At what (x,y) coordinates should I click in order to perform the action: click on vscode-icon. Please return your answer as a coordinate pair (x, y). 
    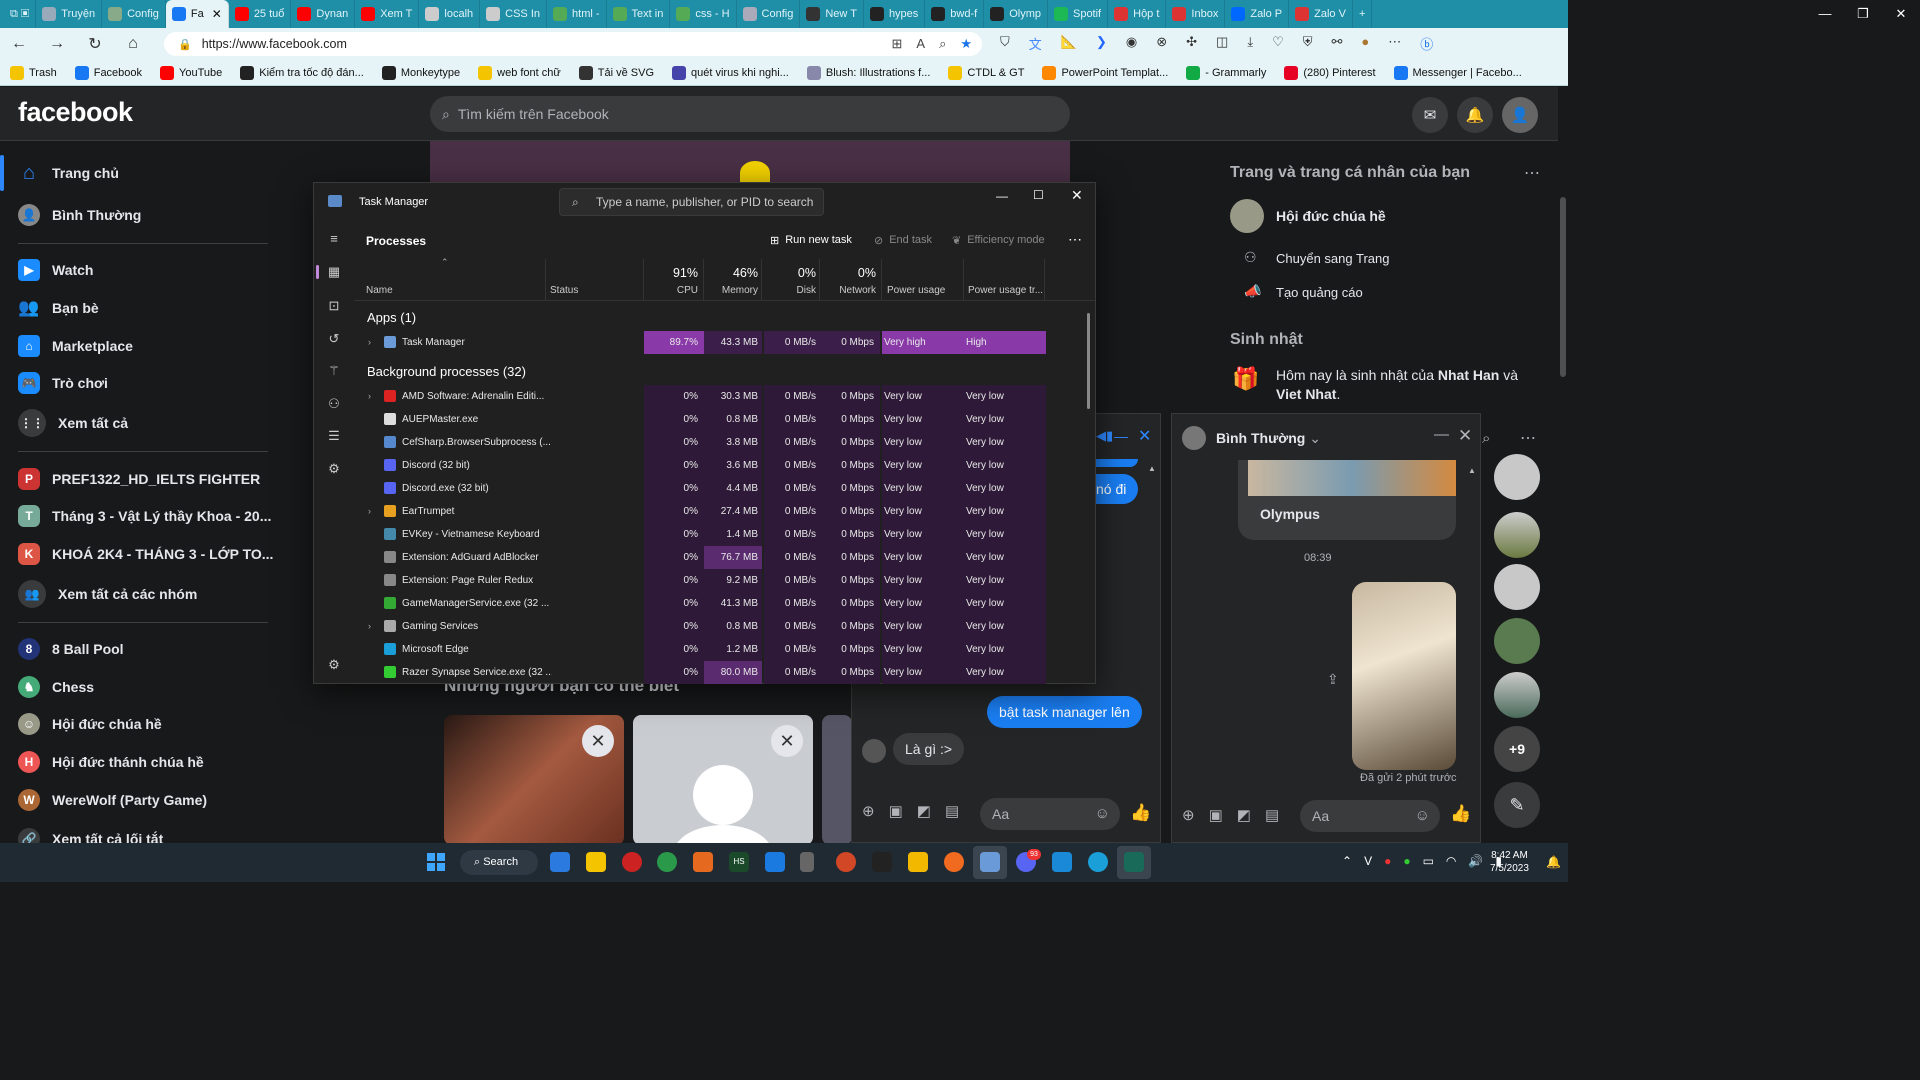
    Looking at the image, I should click on (1062, 862).